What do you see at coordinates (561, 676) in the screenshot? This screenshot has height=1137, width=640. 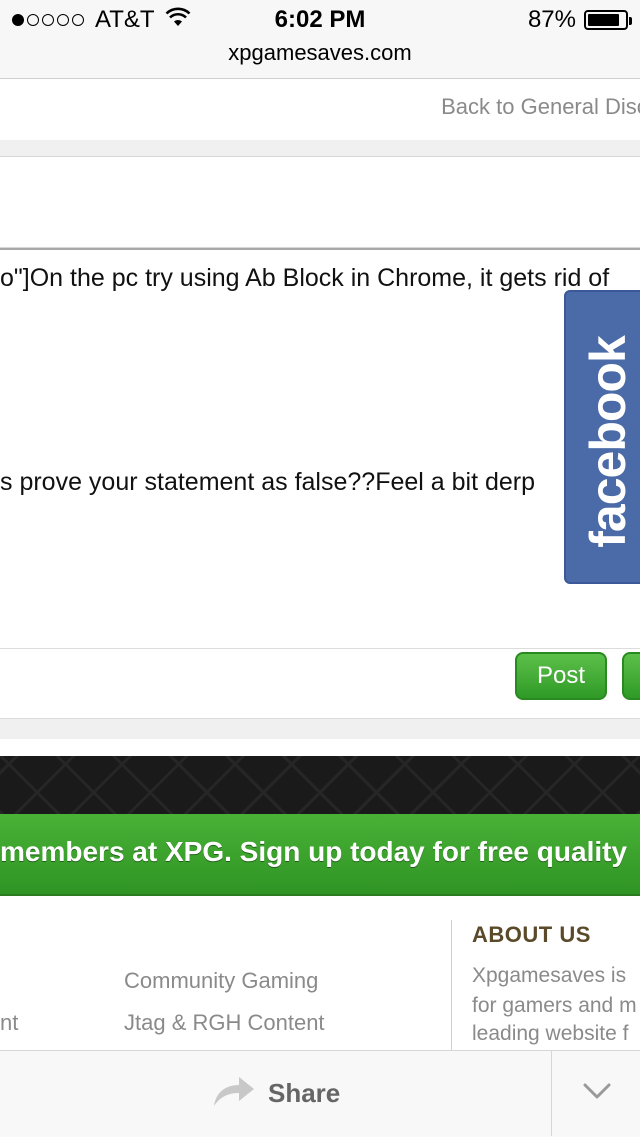 I see `post-button: Post` at bounding box center [561, 676].